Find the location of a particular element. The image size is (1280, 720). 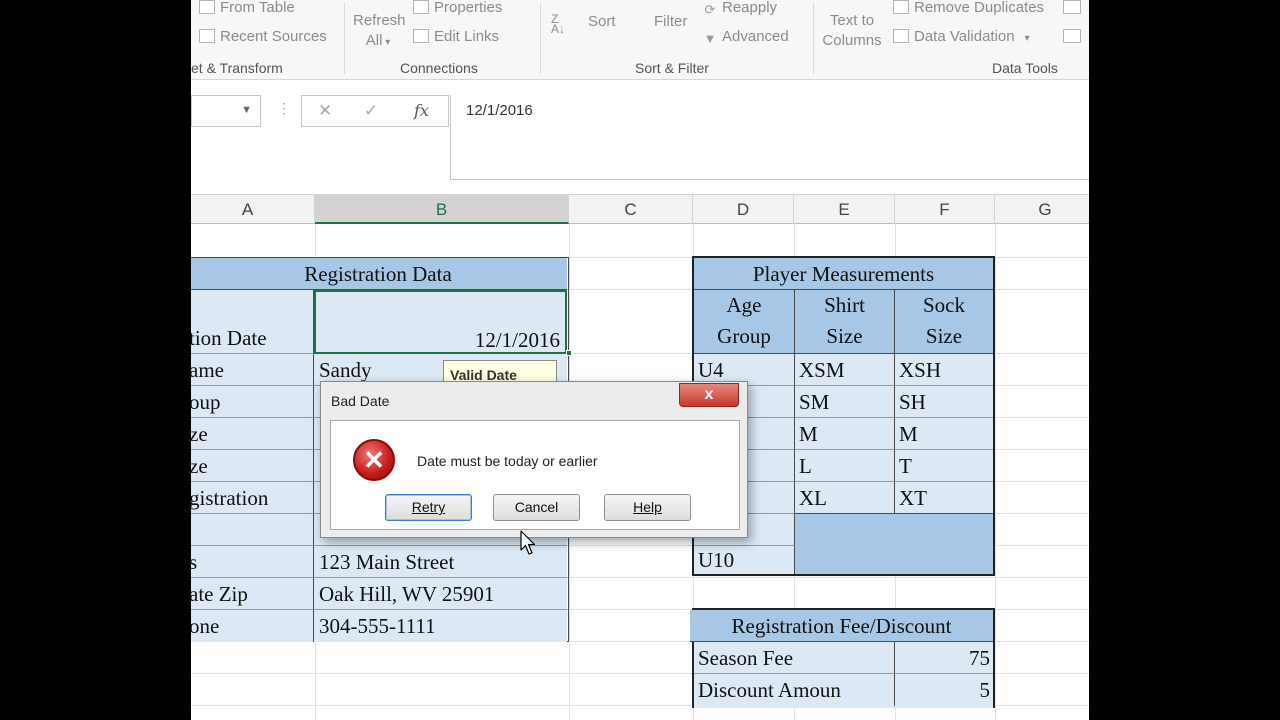

formula-bar: ▼ ⋮ ✕ ✓ fx 12/1/2016 is located at coordinates (640, 137).